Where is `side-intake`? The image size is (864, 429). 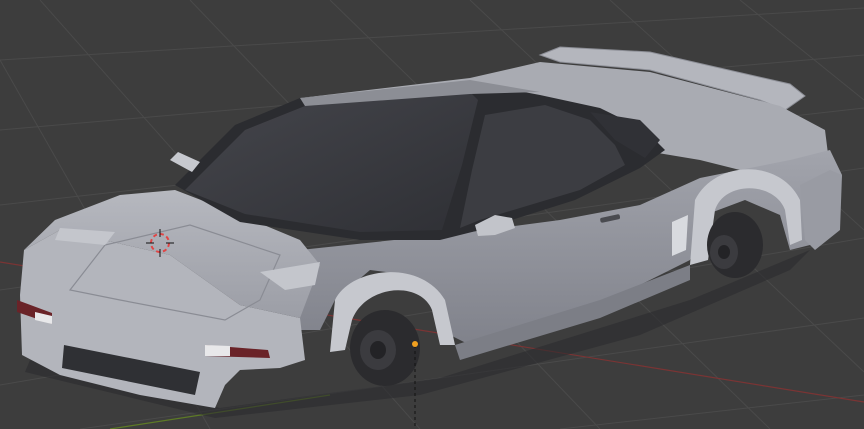
side-intake is located at coordinates (680, 235).